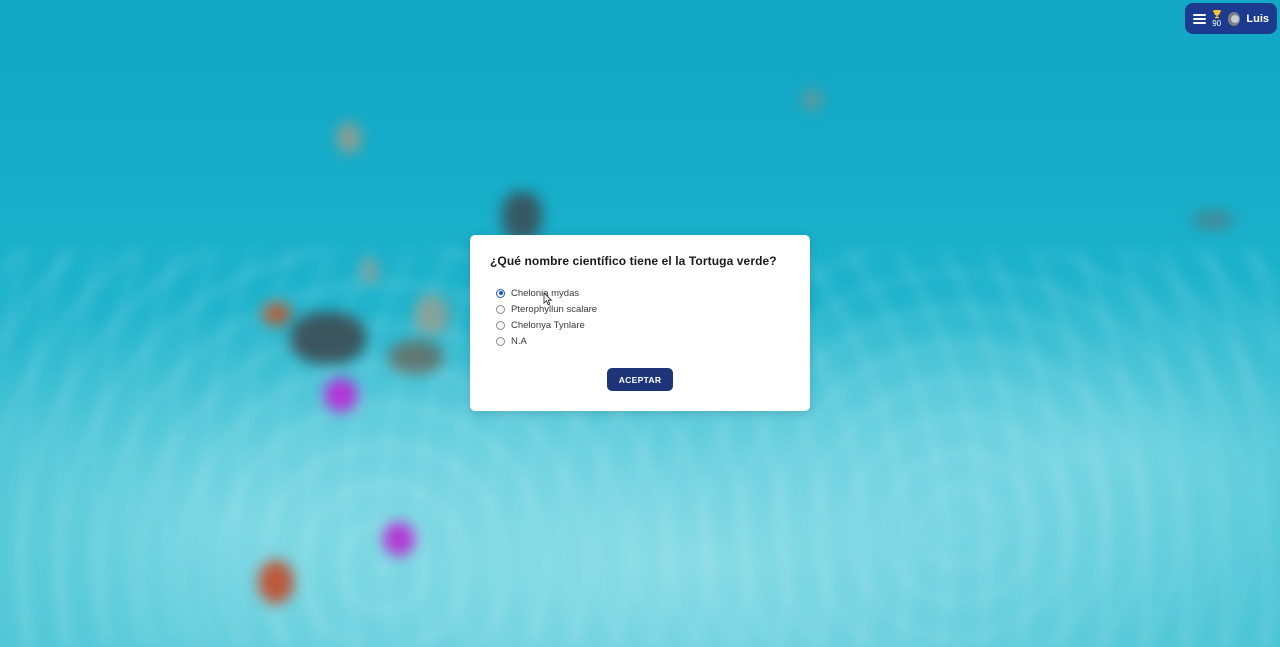 The image size is (1280, 647). What do you see at coordinates (500, 293) in the screenshot?
I see `radio-button-selected` at bounding box center [500, 293].